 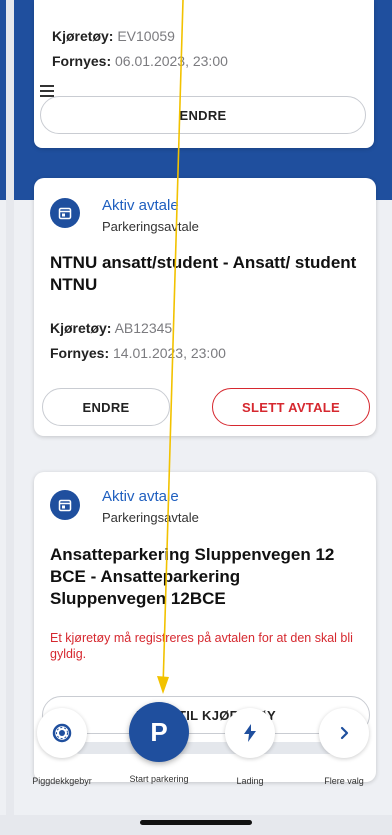 What do you see at coordinates (47, 92) in the screenshot?
I see `menu-icon` at bounding box center [47, 92].